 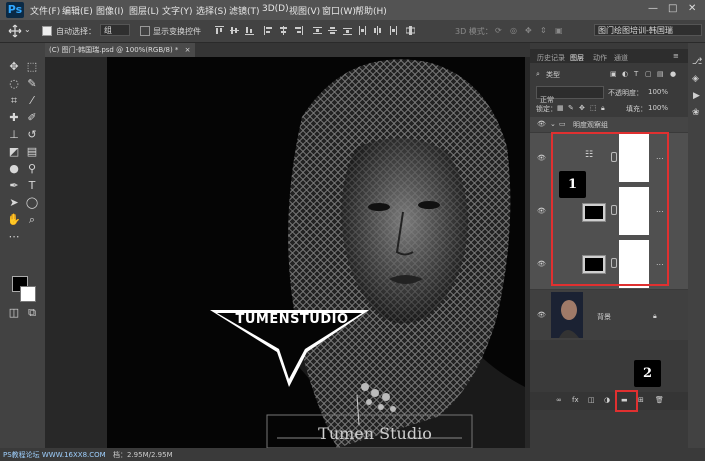 I want to click on lock-transparent-icon: ▦, so click(x=560, y=108).